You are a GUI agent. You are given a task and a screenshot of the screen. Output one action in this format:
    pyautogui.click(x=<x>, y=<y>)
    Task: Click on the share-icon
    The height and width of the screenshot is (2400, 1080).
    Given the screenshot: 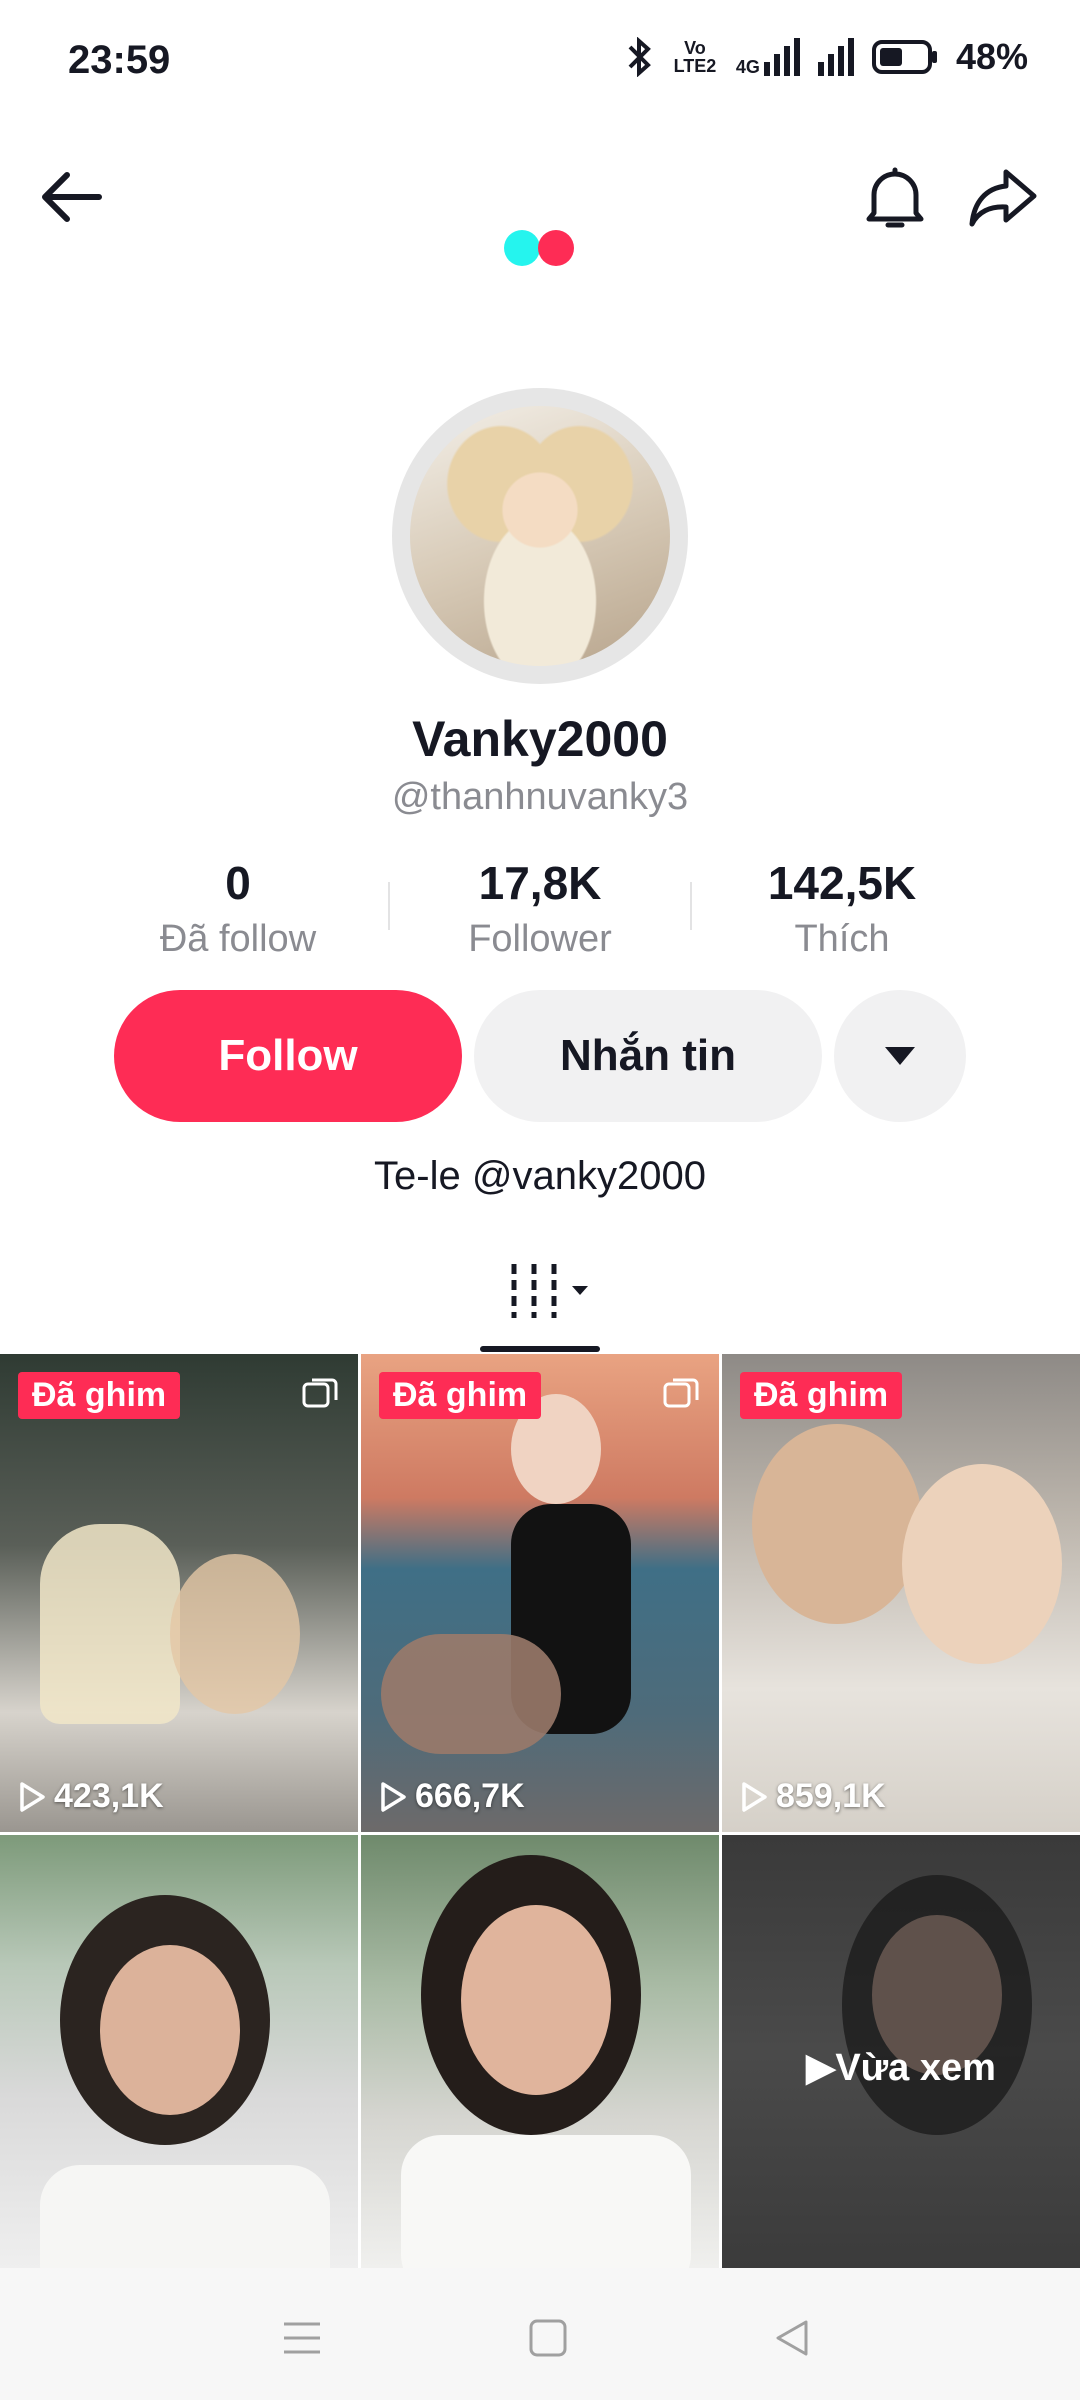 What is the action you would take?
    pyautogui.click(x=1003, y=198)
    